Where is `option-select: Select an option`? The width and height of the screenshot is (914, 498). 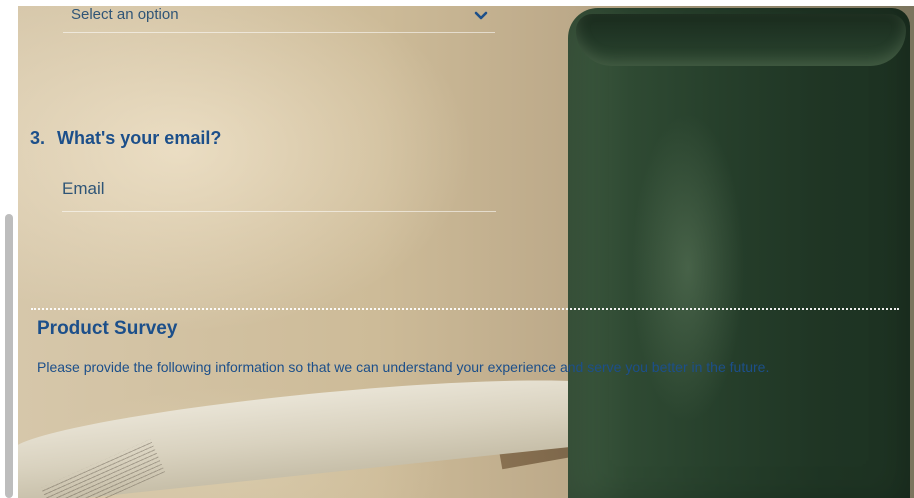
option-select: Select an option is located at coordinates (279, 16).